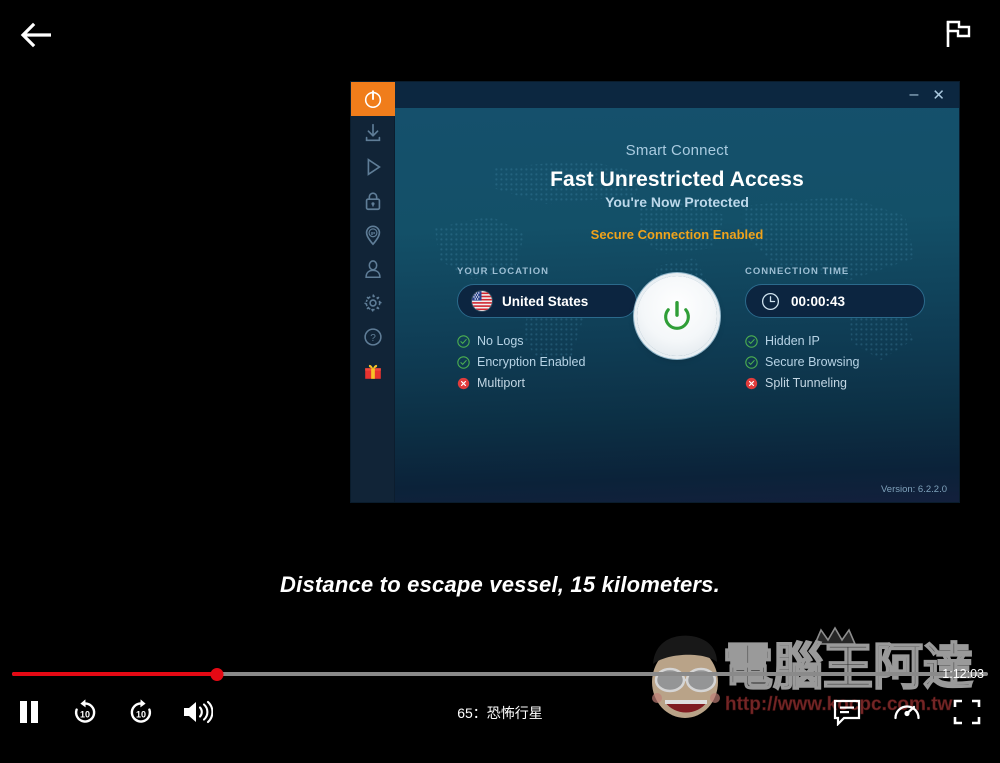 The height and width of the screenshot is (763, 1000). I want to click on sidebar-item-rewards, so click(373, 371).